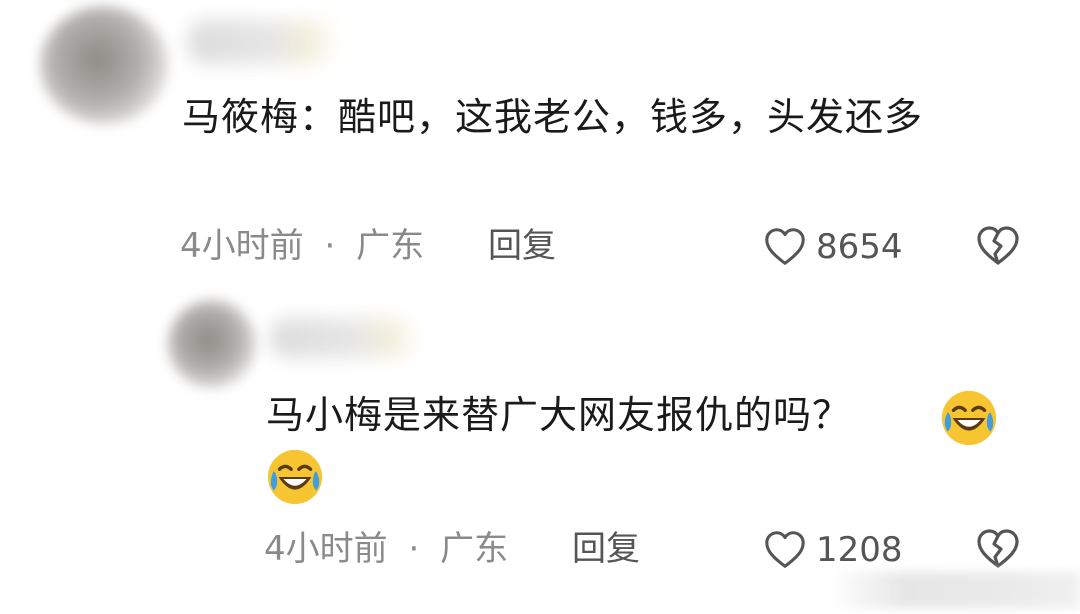  I want to click on comment-text: 马筱梅：酷吧，这我老公，钱多，头发还多, so click(553, 117).